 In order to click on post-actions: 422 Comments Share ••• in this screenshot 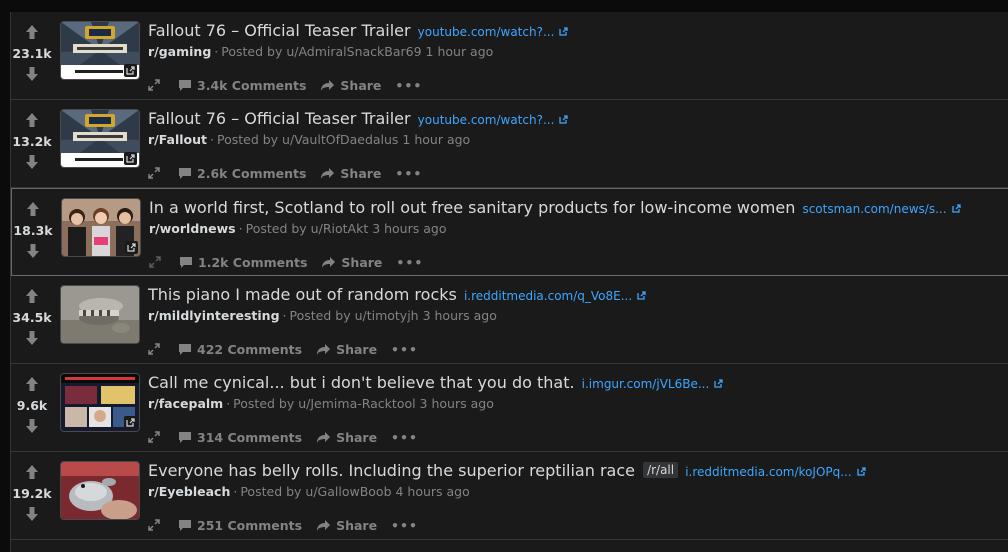, I will do `click(283, 349)`.